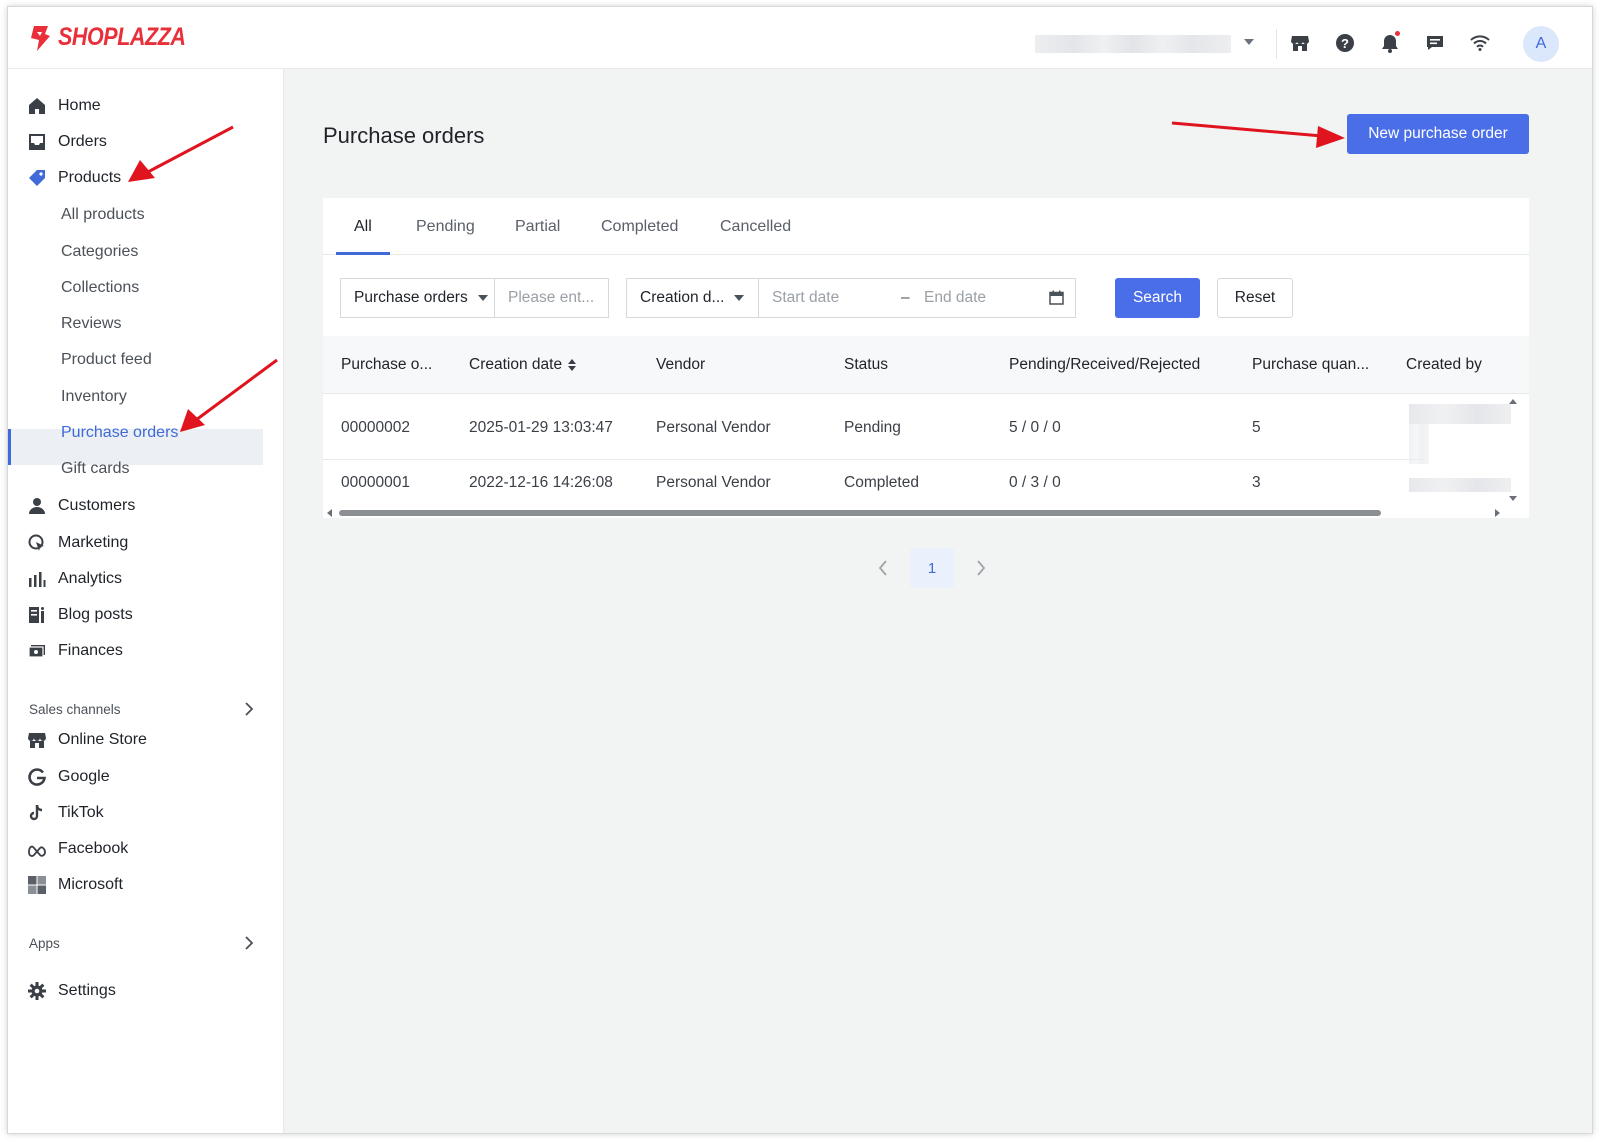 Image resolution: width=1600 pixels, height=1141 pixels. Describe the element at coordinates (99, 252) in the screenshot. I see `sidebar-subitem-categories: Categories` at that location.